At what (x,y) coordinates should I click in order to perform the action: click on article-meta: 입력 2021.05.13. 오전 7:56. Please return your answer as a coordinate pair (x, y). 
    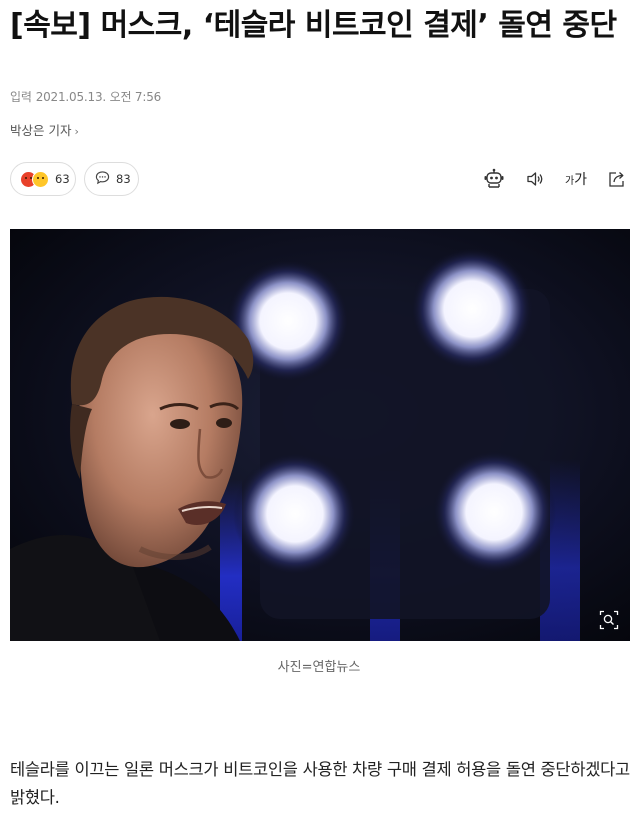
    Looking at the image, I should click on (85, 96).